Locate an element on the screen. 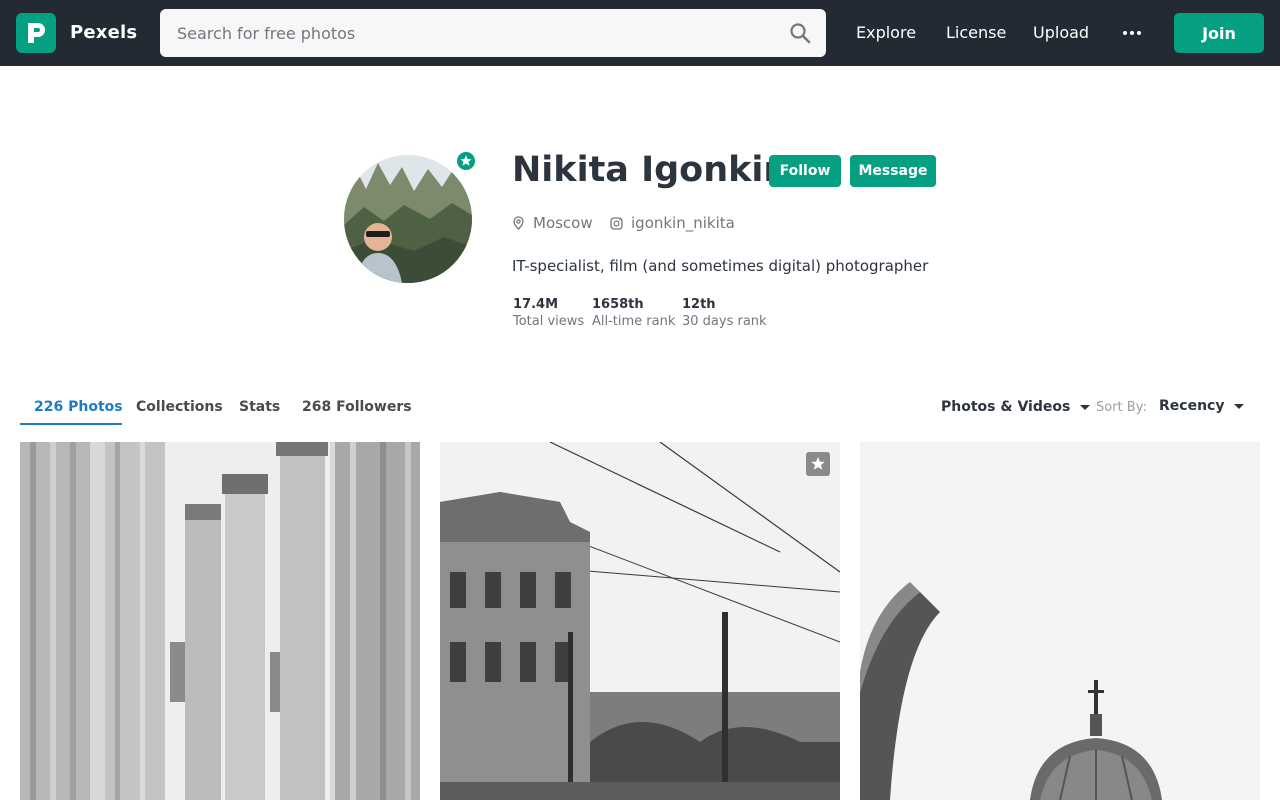 This screenshot has width=1280, height=800. join-button: Join is located at coordinates (1219, 33).